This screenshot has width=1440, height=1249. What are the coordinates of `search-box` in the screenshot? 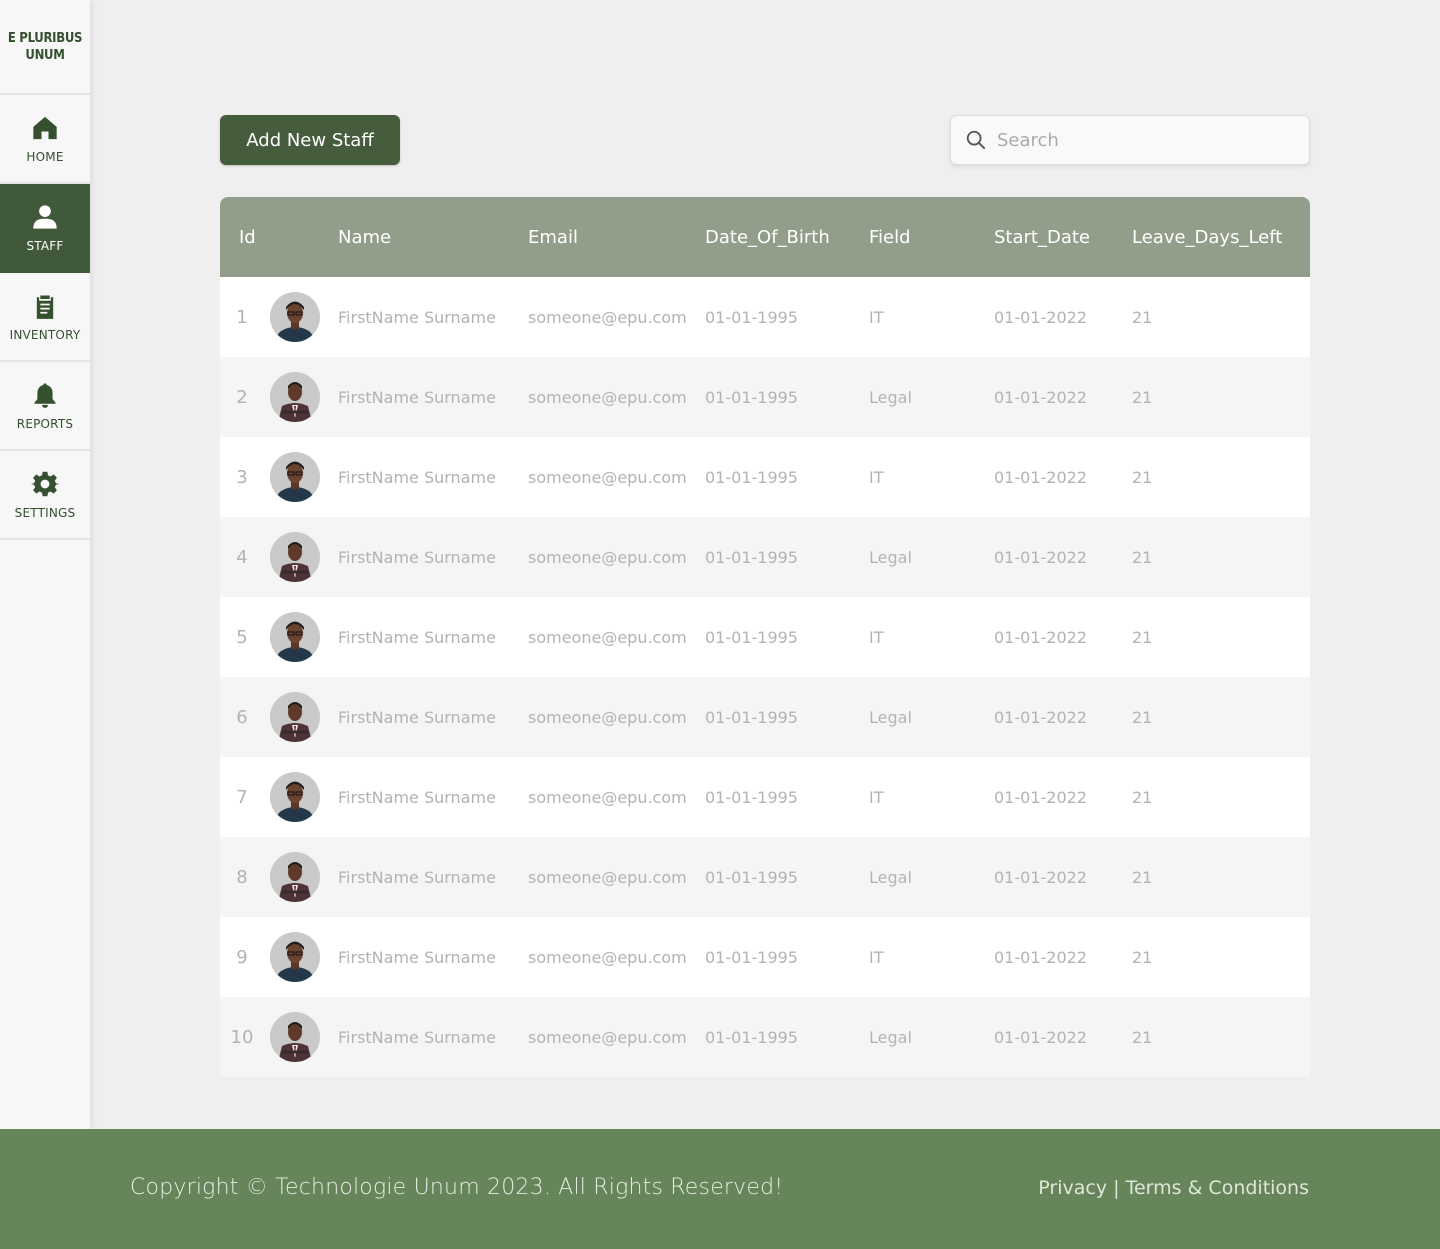 It's located at (1130, 140).